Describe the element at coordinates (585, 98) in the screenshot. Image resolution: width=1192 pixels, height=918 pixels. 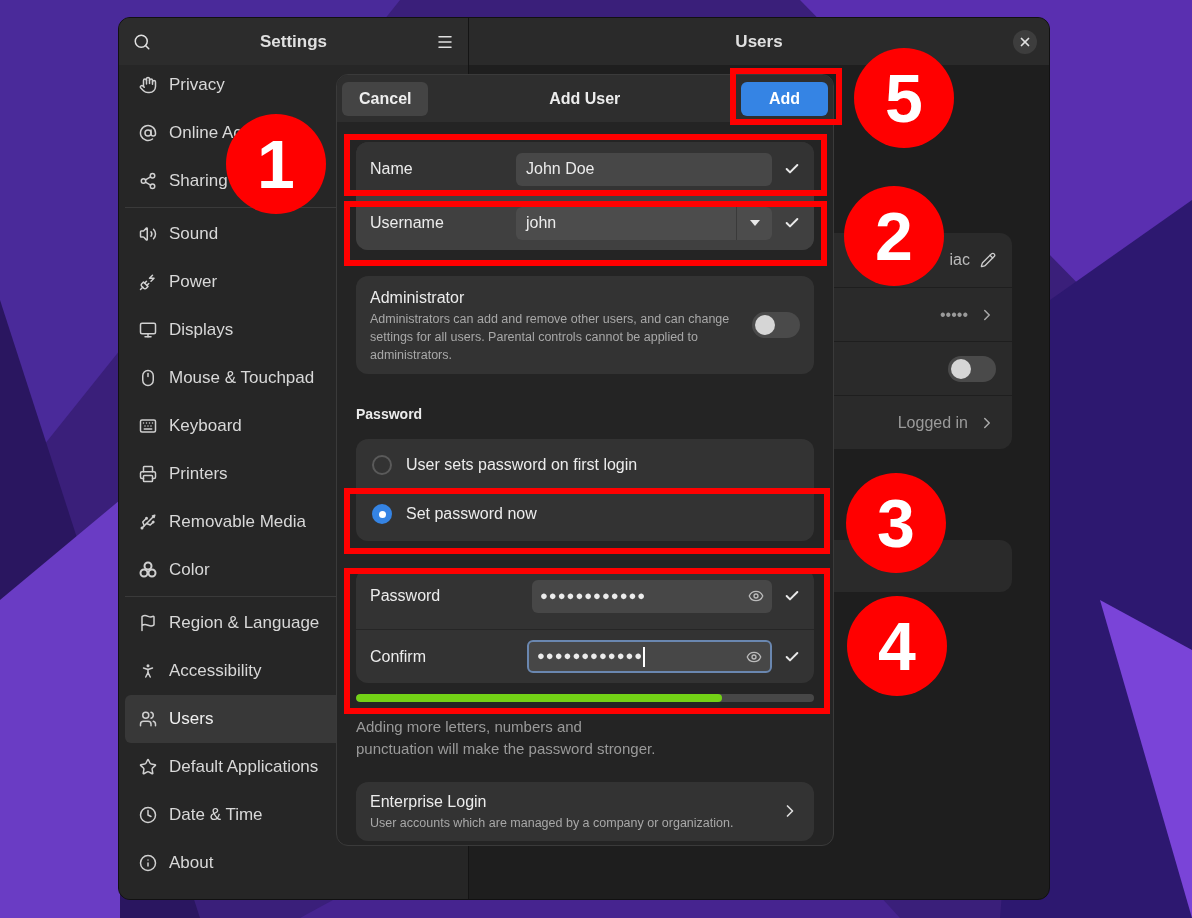
I see `dialog-title: Add User` at that location.